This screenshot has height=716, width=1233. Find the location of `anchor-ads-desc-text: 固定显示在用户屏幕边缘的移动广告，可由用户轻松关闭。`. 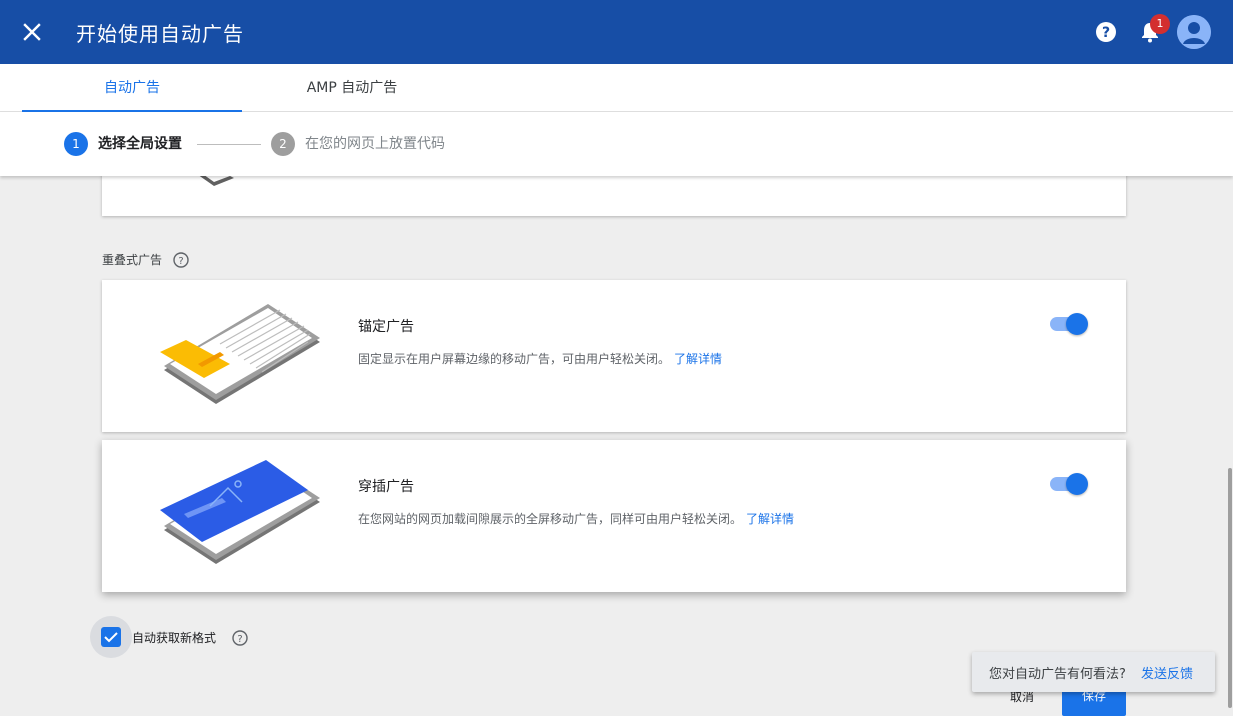

anchor-ads-desc-text: 固定显示在用户屏幕边缘的移动广告，可由用户轻松关闭。 is located at coordinates (514, 359).